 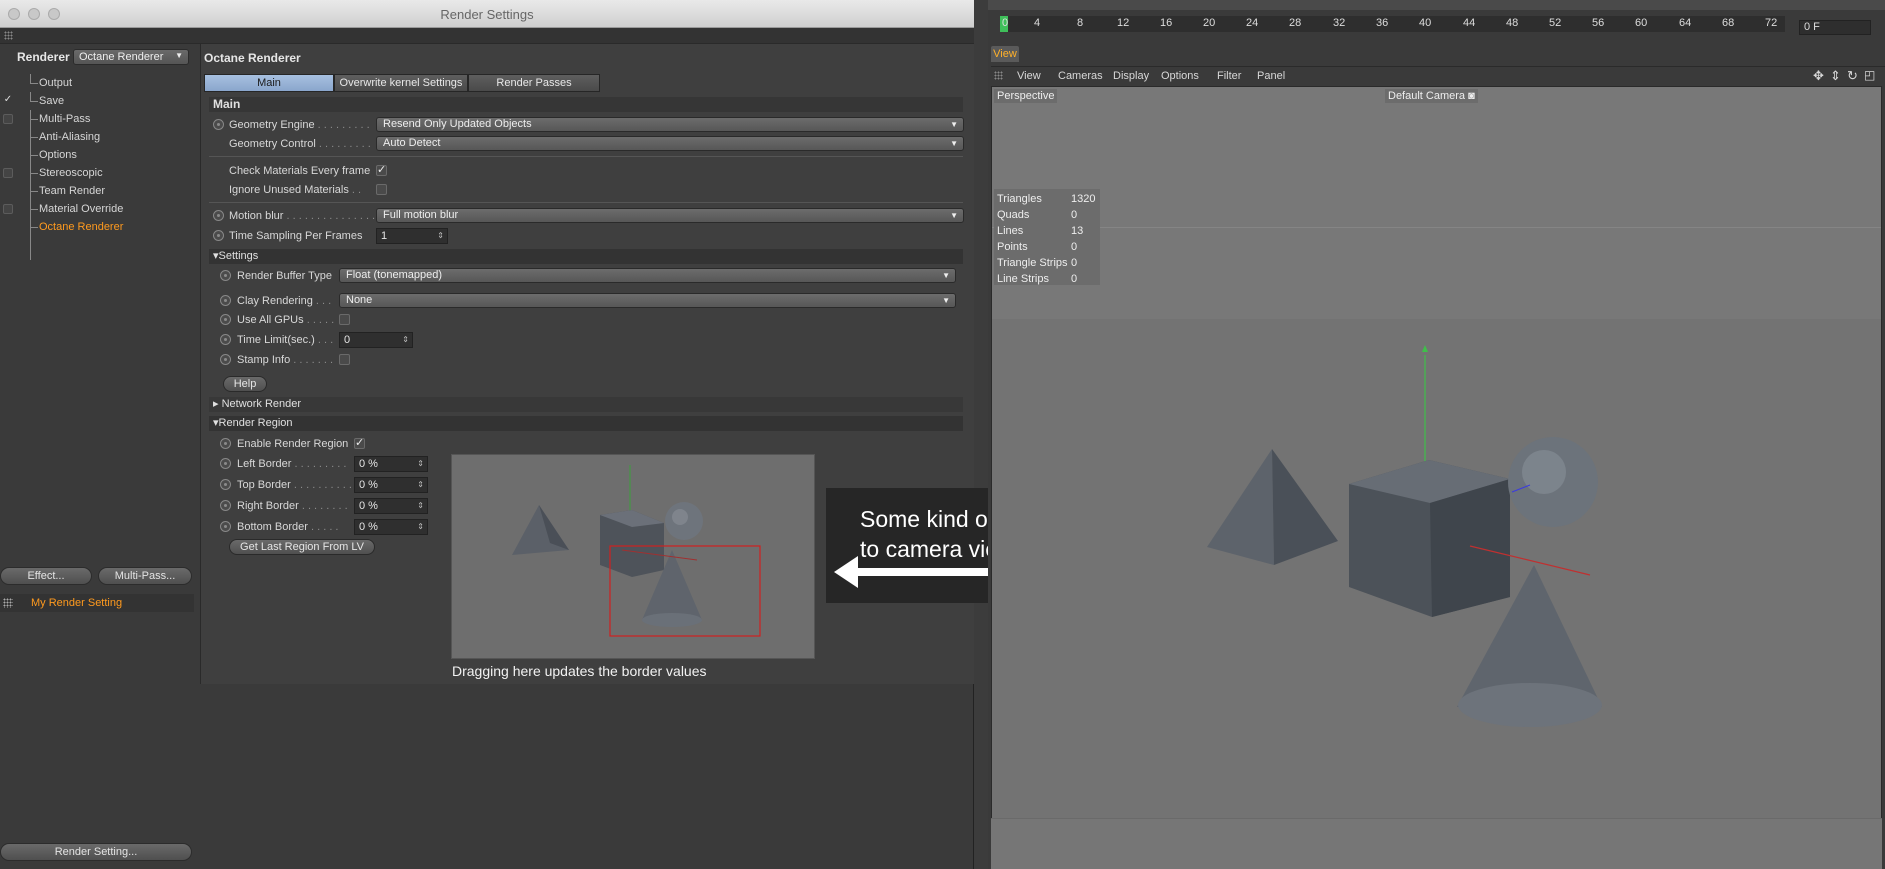 What do you see at coordinates (391, 485) in the screenshot?
I see `top-border-input: 0 % ⇕` at bounding box center [391, 485].